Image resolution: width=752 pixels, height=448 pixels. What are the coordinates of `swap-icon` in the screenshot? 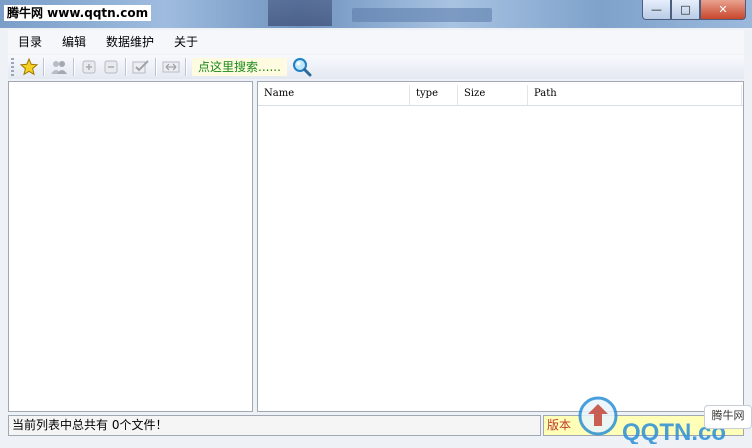 It's located at (171, 67).